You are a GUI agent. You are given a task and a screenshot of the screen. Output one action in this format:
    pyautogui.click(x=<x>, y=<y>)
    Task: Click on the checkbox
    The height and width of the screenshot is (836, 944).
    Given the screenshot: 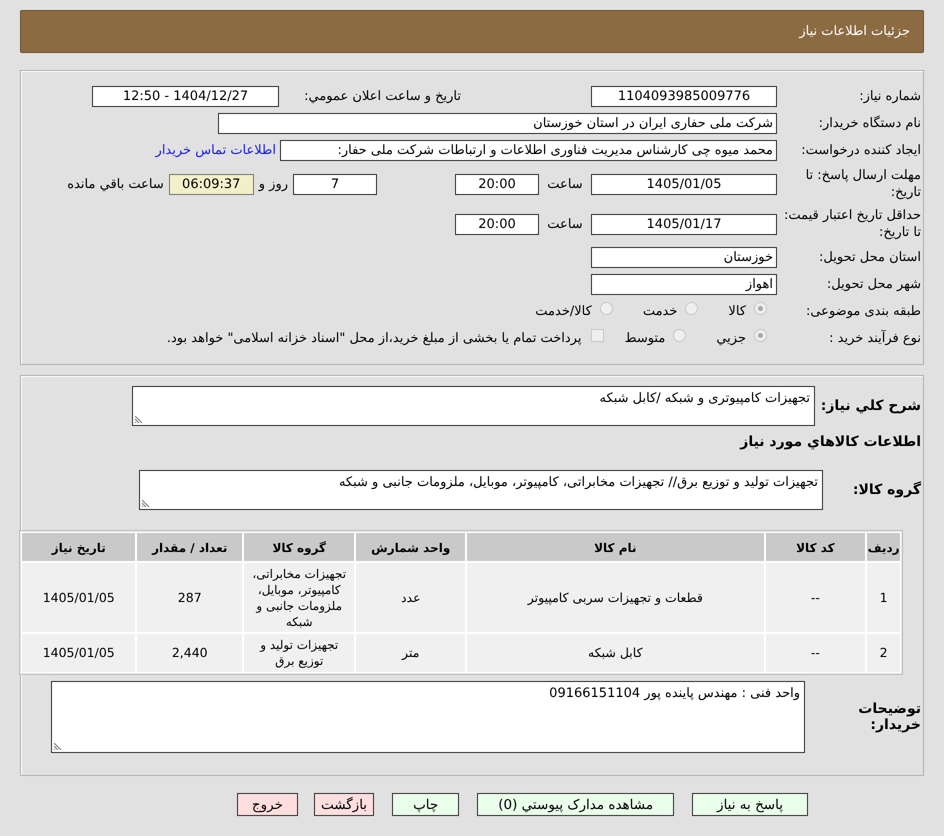 What is the action you would take?
    pyautogui.click(x=597, y=335)
    